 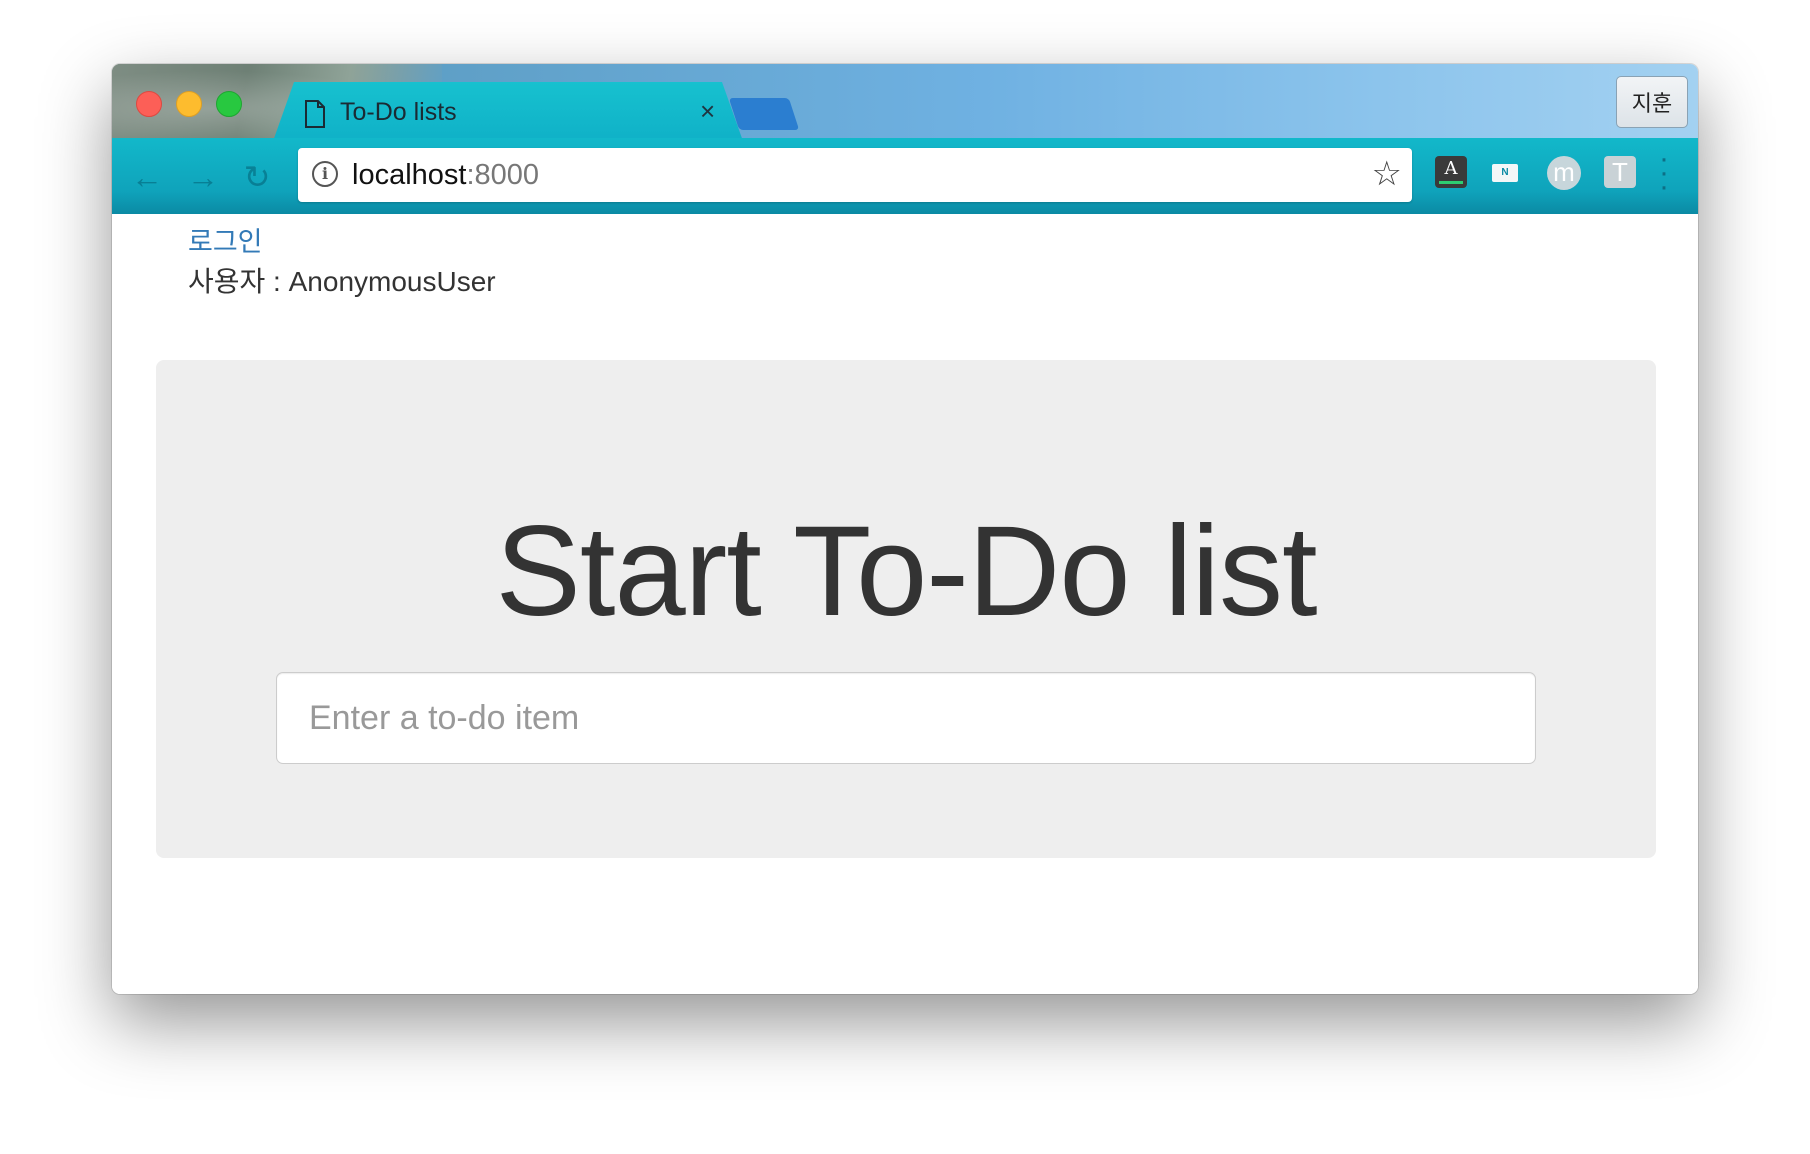 I want to click on url-port: :8000, so click(x=503, y=175).